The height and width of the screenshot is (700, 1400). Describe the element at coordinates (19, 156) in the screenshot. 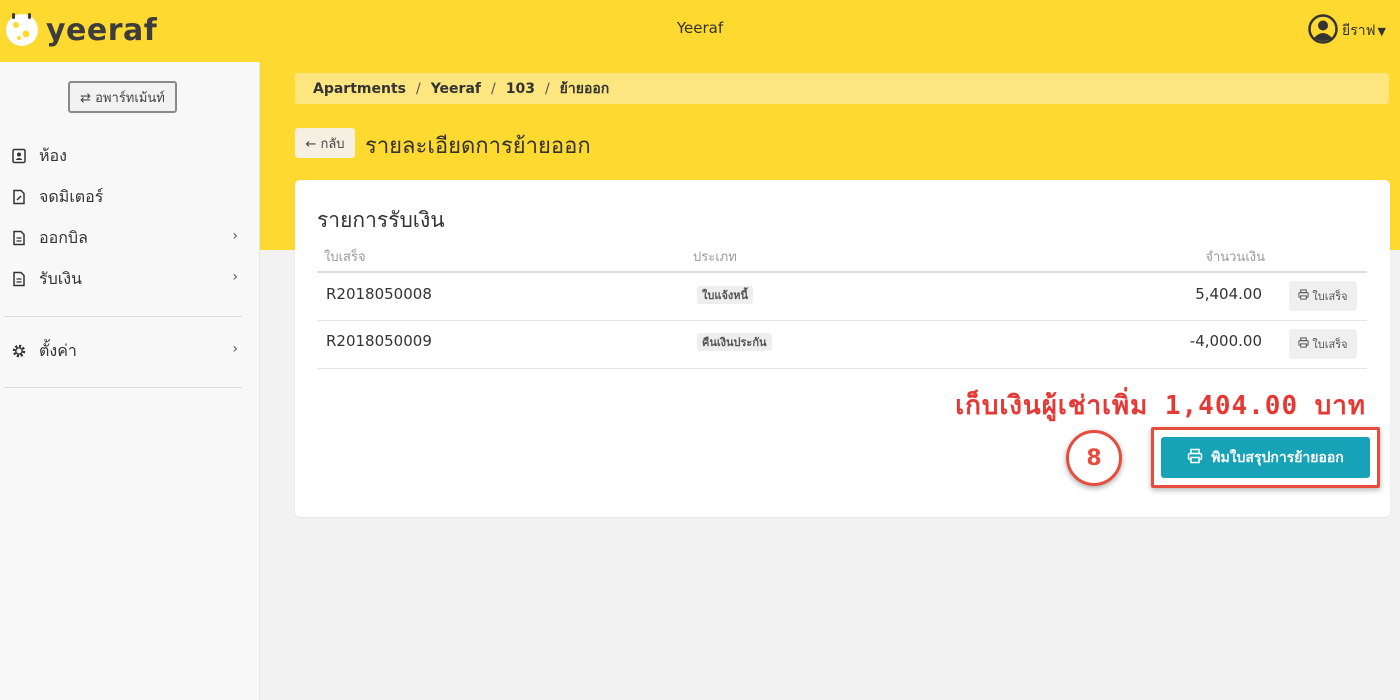

I see `contact-card-icon` at that location.